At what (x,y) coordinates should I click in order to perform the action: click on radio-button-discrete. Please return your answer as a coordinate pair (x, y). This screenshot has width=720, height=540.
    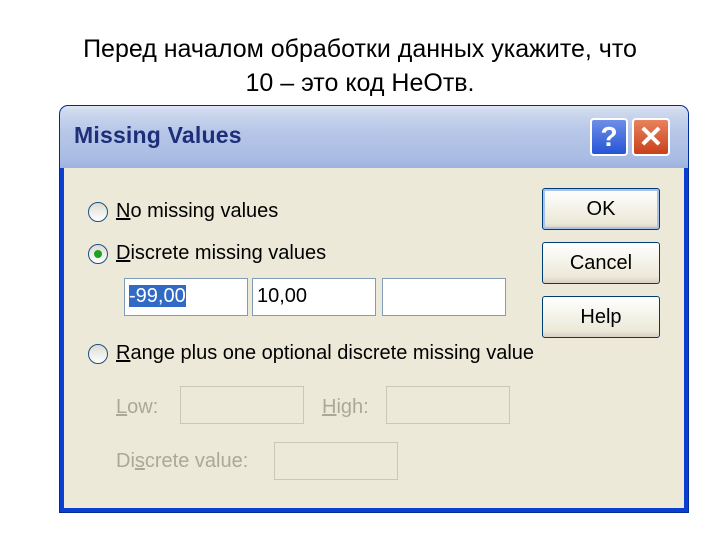
    Looking at the image, I should click on (98, 253).